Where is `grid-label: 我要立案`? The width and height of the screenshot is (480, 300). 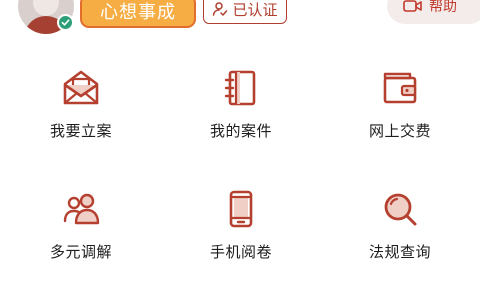 grid-label: 我要立案 is located at coordinates (80, 131).